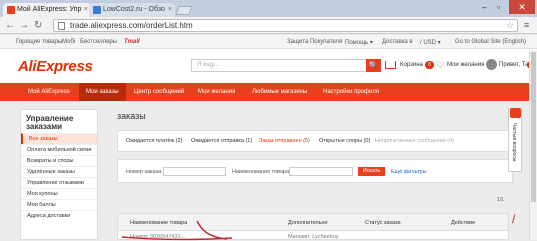  I want to click on util-link-help: Помощь ▾, so click(359, 42).